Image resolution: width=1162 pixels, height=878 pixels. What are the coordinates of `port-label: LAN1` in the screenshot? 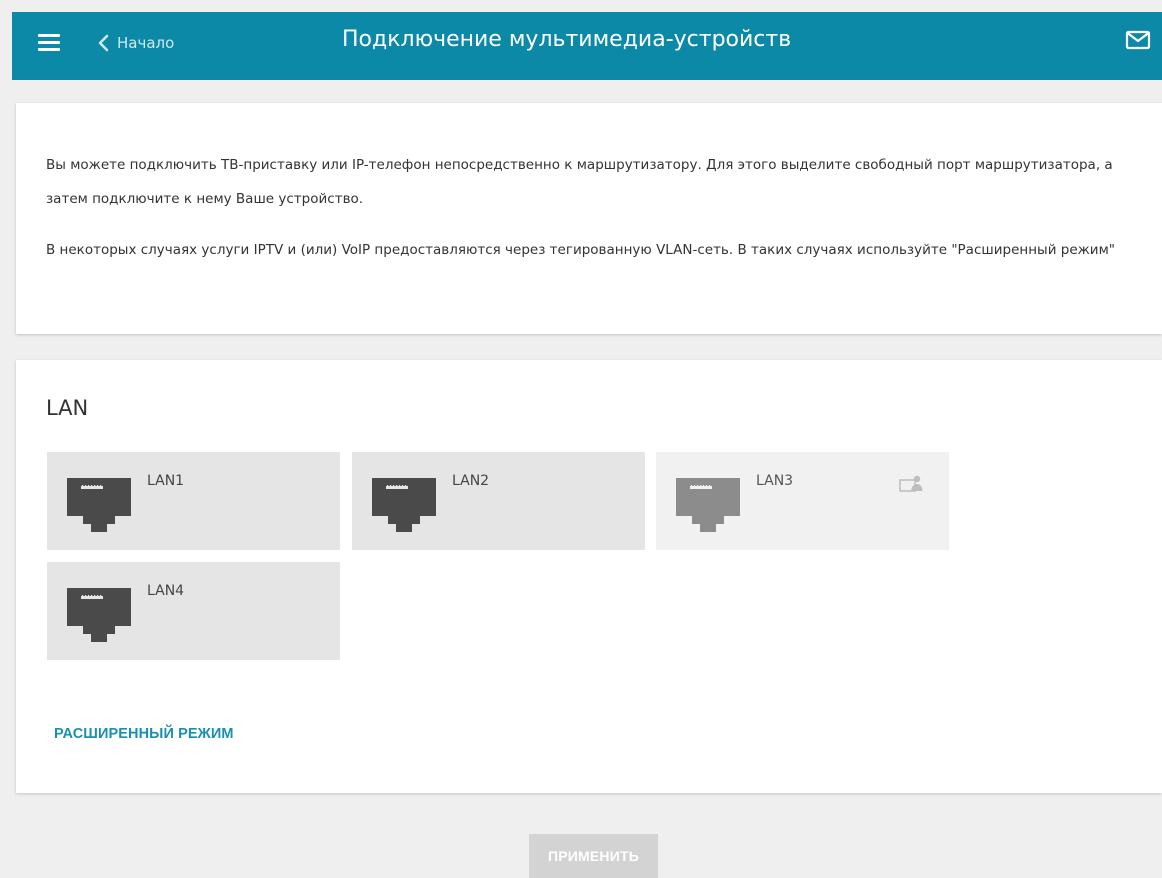 It's located at (166, 481).